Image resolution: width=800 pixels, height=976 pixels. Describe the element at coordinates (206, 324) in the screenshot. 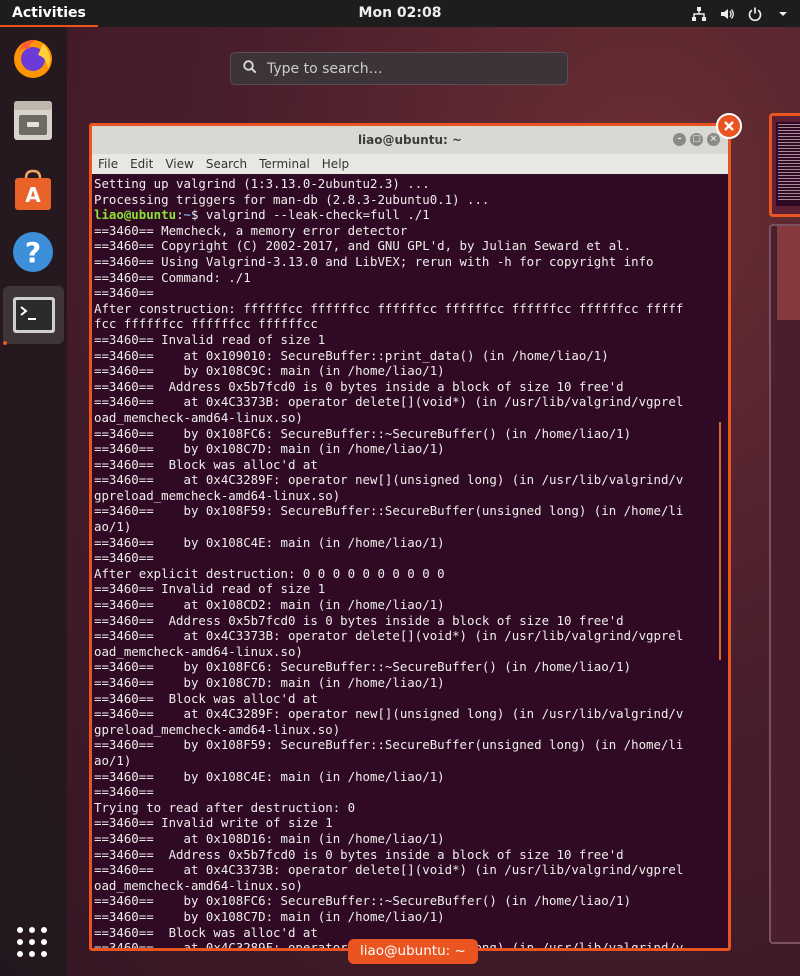

I see `terminal-line: fcc ffffffcc ffffffcc ffffffcc` at that location.